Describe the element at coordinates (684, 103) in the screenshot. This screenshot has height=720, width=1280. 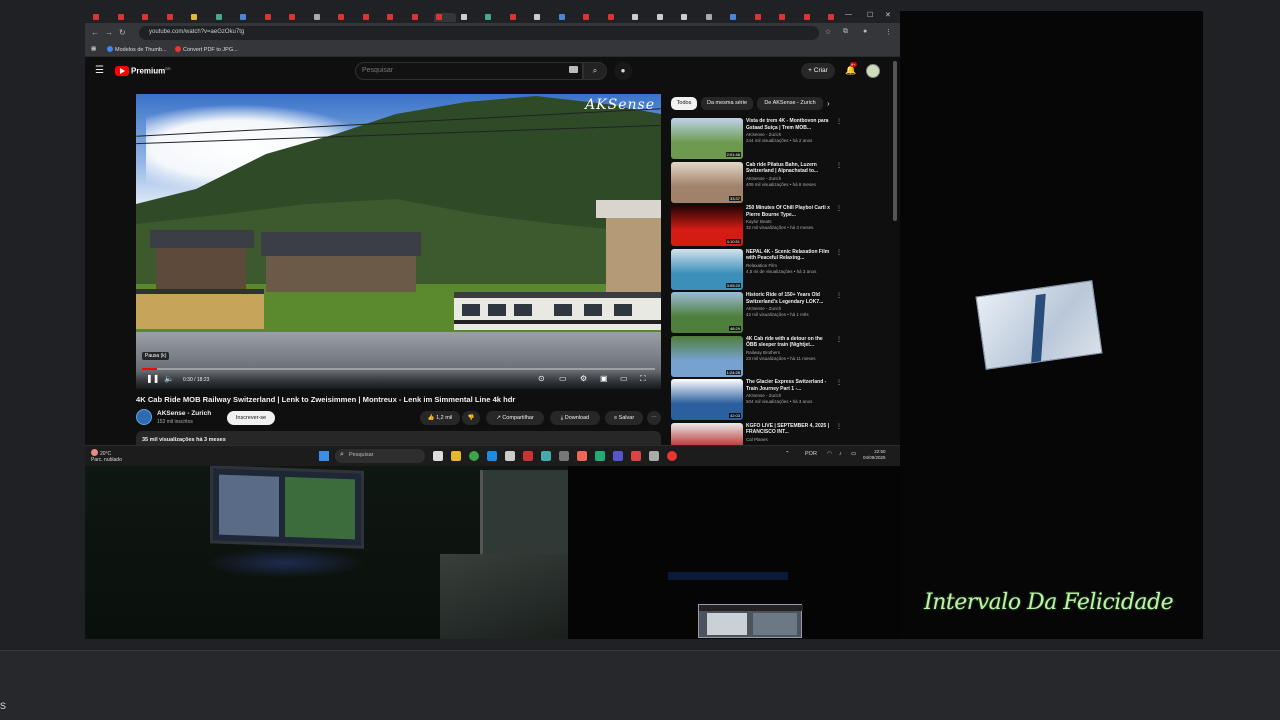
I see `chip: Todos` at that location.